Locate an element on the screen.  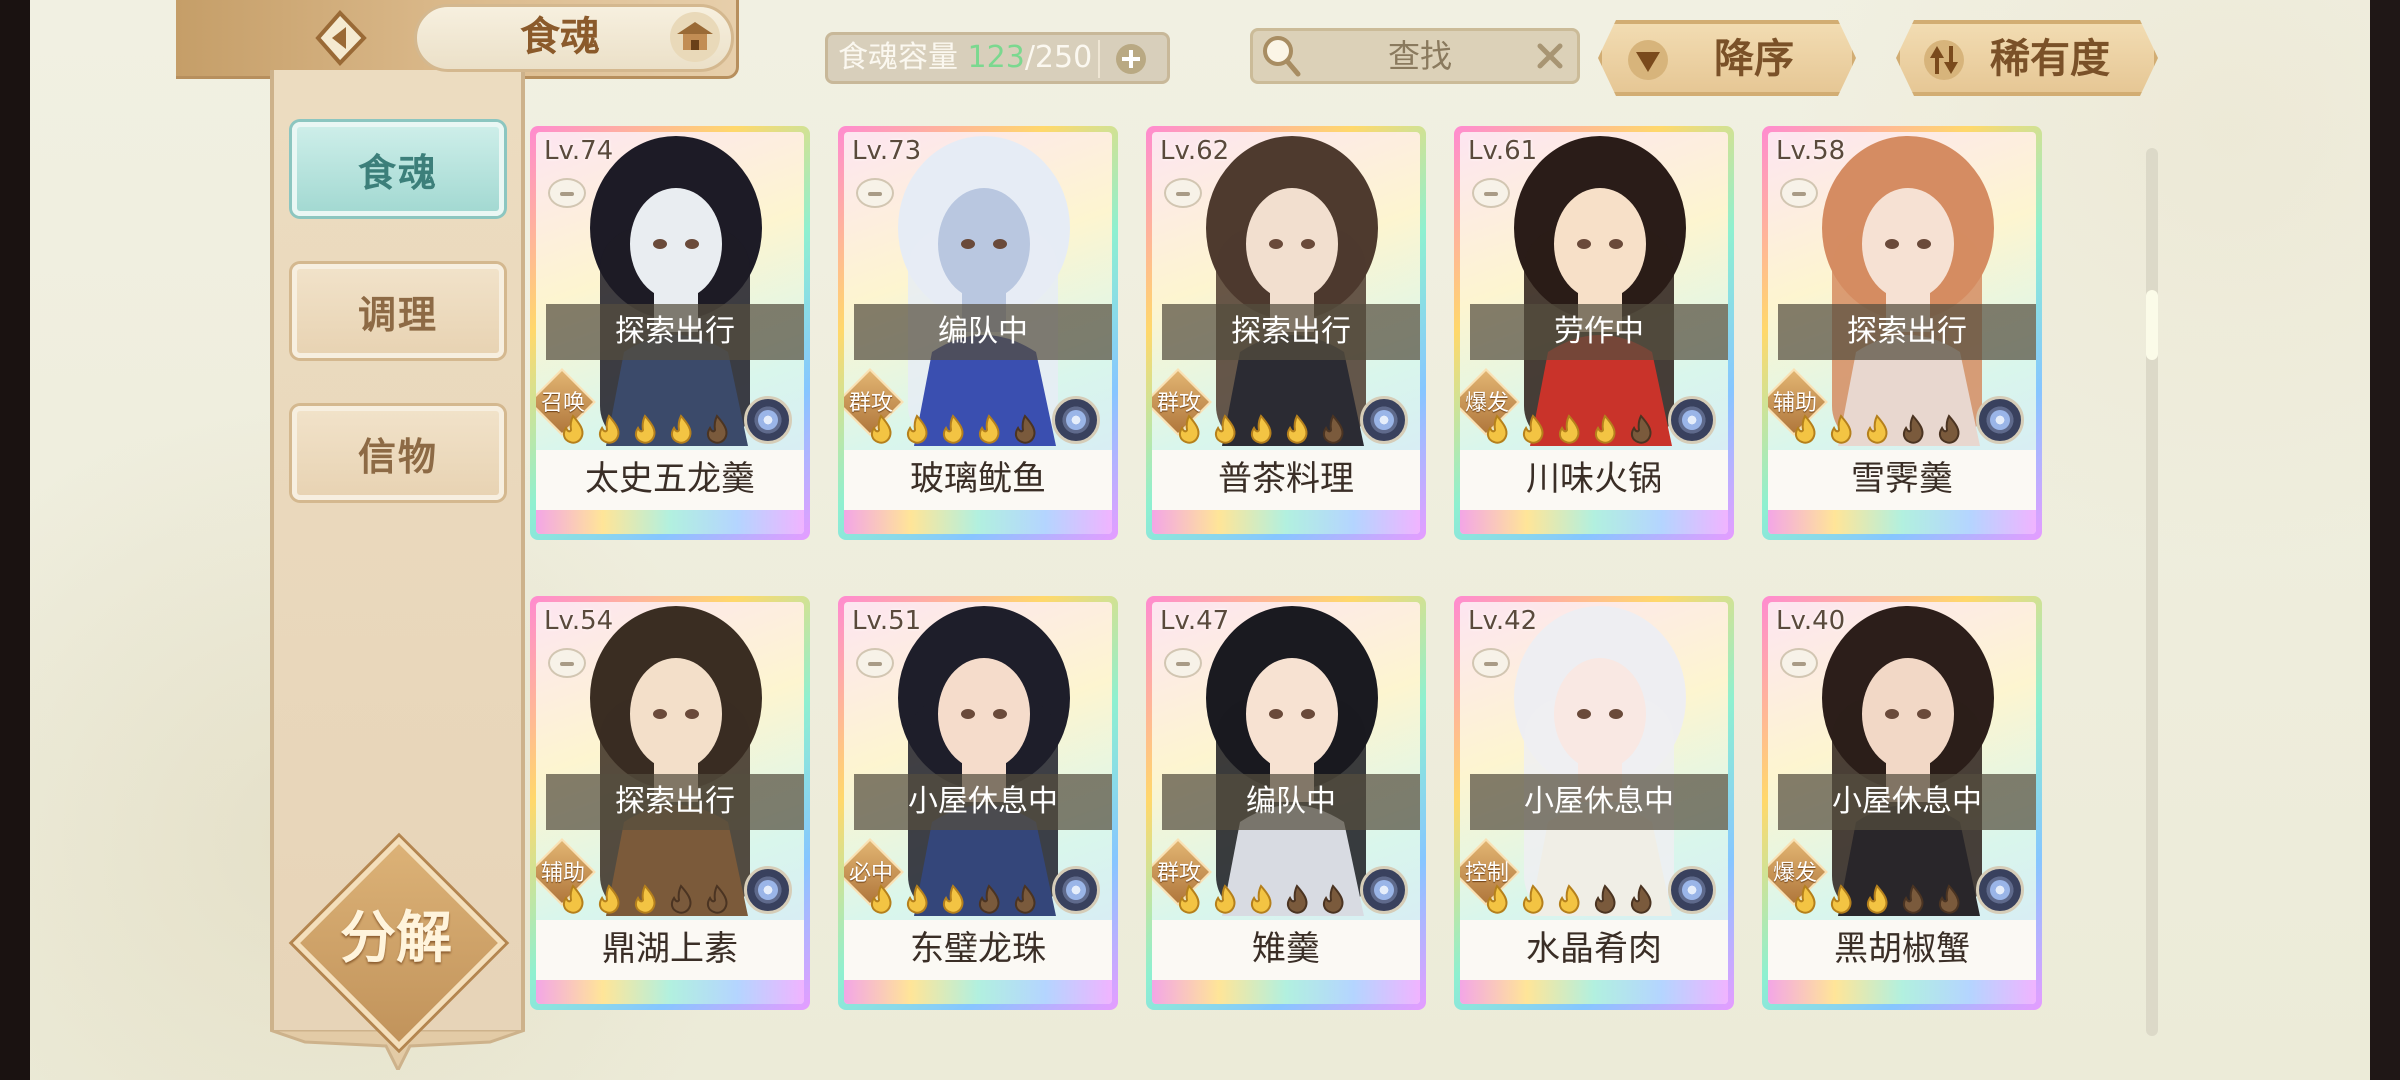
search-label: 查找 is located at coordinates (1420, 56).